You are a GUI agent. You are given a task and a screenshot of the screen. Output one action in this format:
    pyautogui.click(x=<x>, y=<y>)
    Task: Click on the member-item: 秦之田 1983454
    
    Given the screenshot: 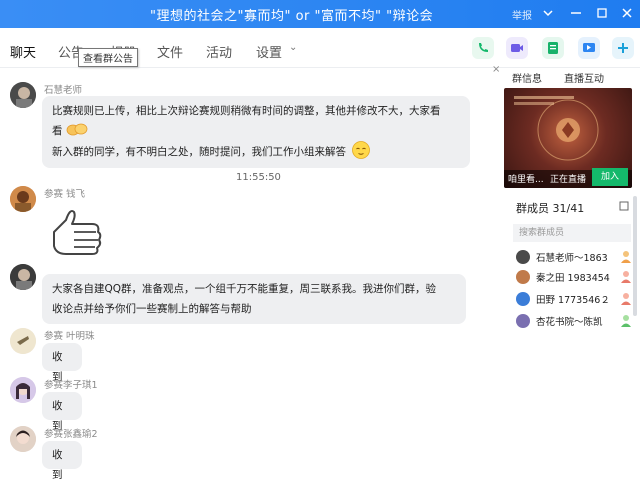 What is the action you would take?
    pyautogui.click(x=574, y=277)
    